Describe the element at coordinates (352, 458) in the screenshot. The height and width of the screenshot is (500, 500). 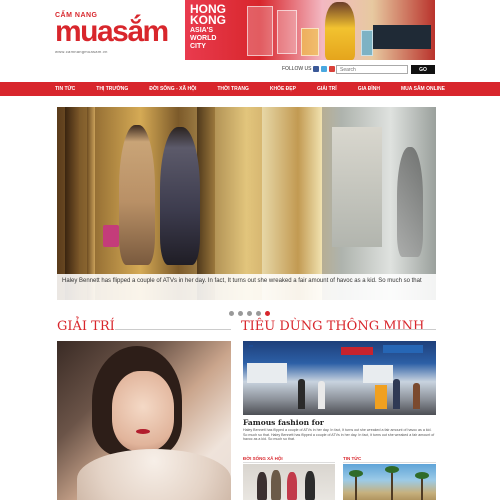
I see `subsection-label-tin-tuc: TIN TỨC` at that location.